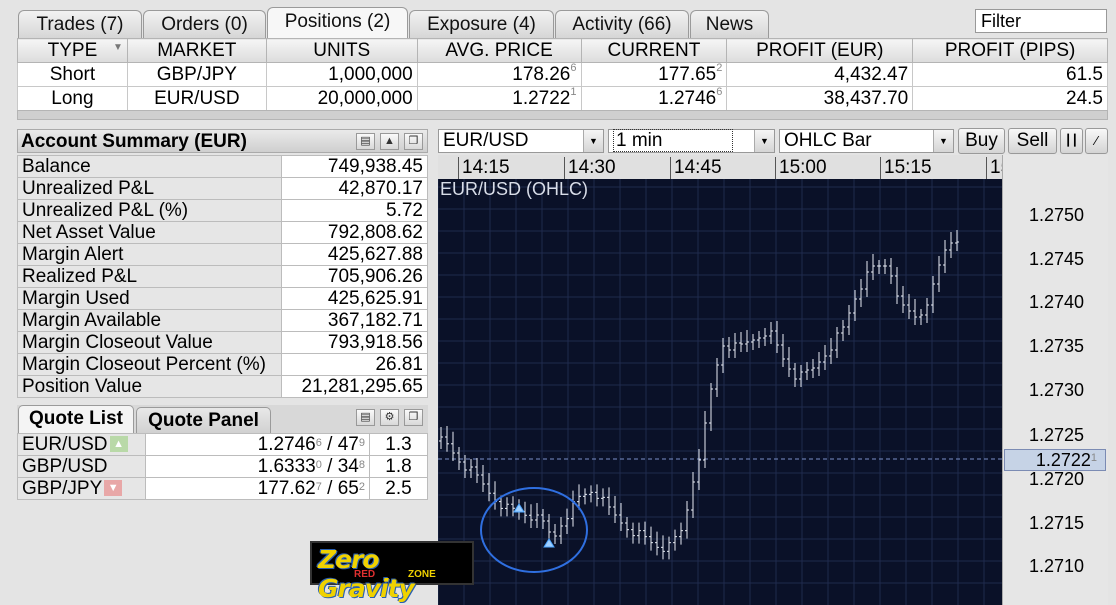 Image resolution: width=1116 pixels, height=605 pixels. What do you see at coordinates (801, 168) in the screenshot?
I see `time-tick-label: 15:00` at bounding box center [801, 168].